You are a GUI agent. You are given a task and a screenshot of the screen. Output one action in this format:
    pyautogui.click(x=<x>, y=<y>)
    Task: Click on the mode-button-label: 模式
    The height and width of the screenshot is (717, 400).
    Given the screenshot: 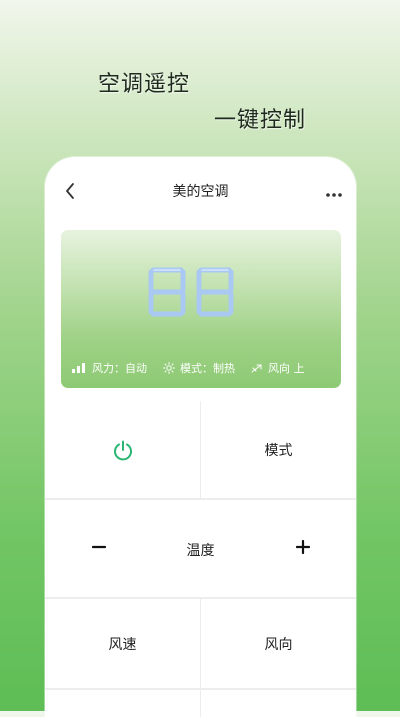 What is the action you would take?
    pyautogui.click(x=278, y=450)
    